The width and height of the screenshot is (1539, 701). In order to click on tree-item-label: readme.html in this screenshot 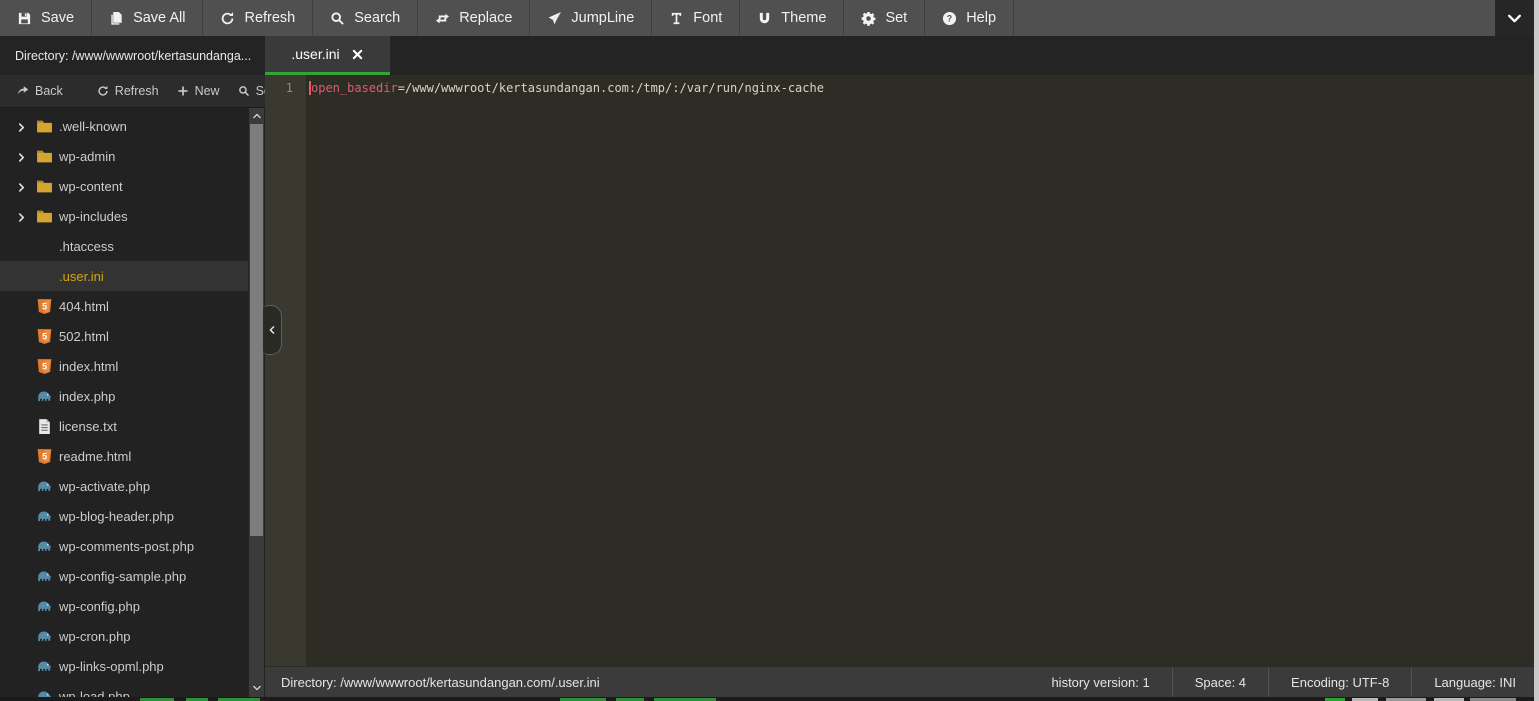, I will do `click(95, 456)`.